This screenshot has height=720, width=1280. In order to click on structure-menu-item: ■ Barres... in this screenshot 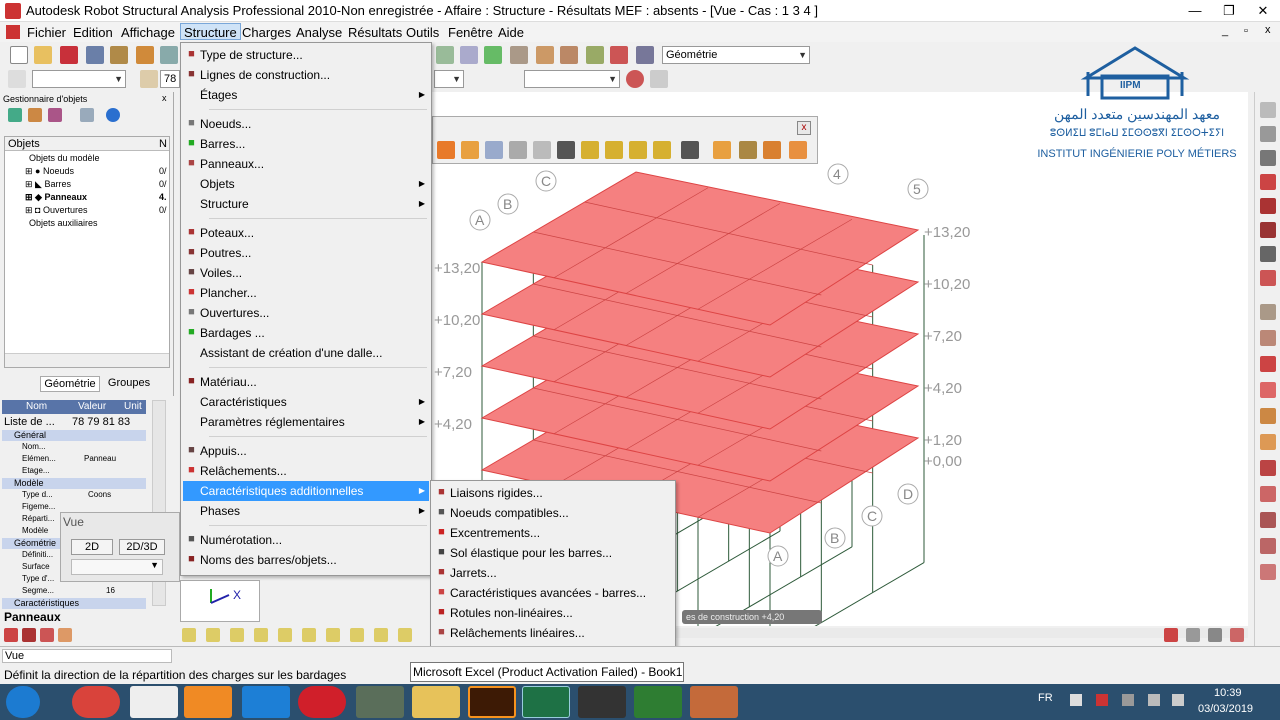, I will do `click(306, 144)`.